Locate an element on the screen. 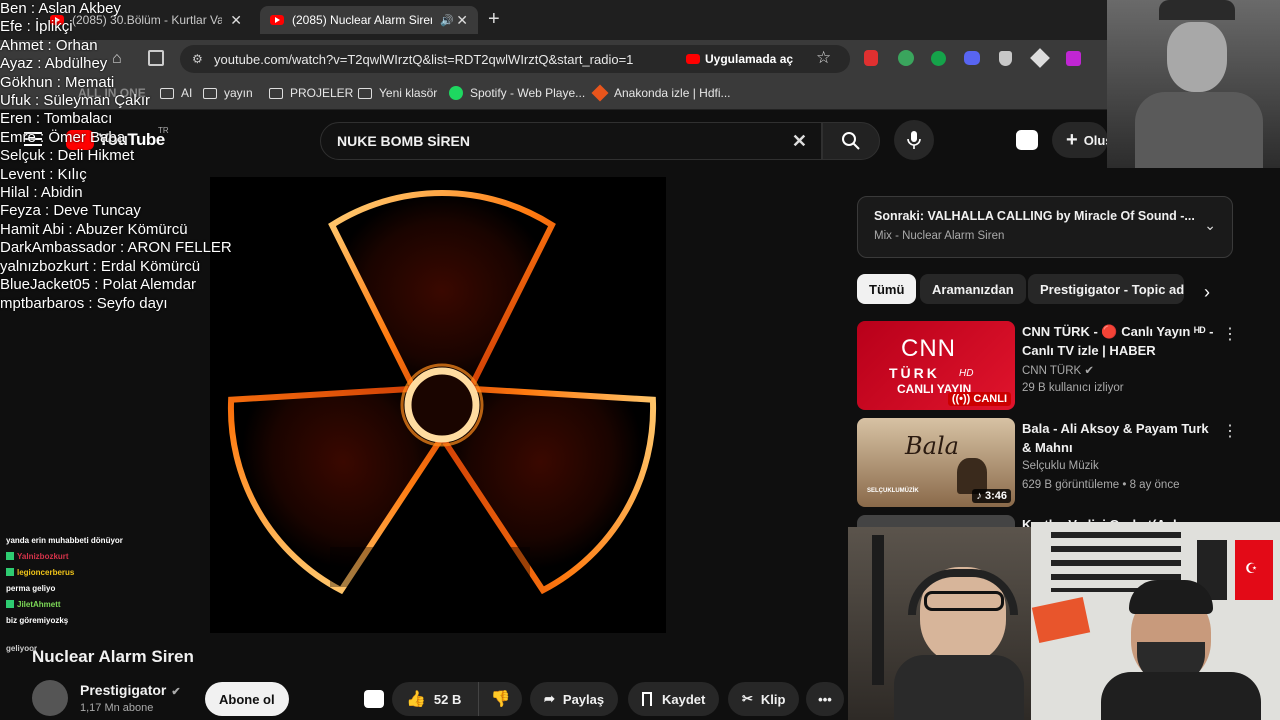  crescent-star-icon: ☪ is located at coordinates (1251, 568).